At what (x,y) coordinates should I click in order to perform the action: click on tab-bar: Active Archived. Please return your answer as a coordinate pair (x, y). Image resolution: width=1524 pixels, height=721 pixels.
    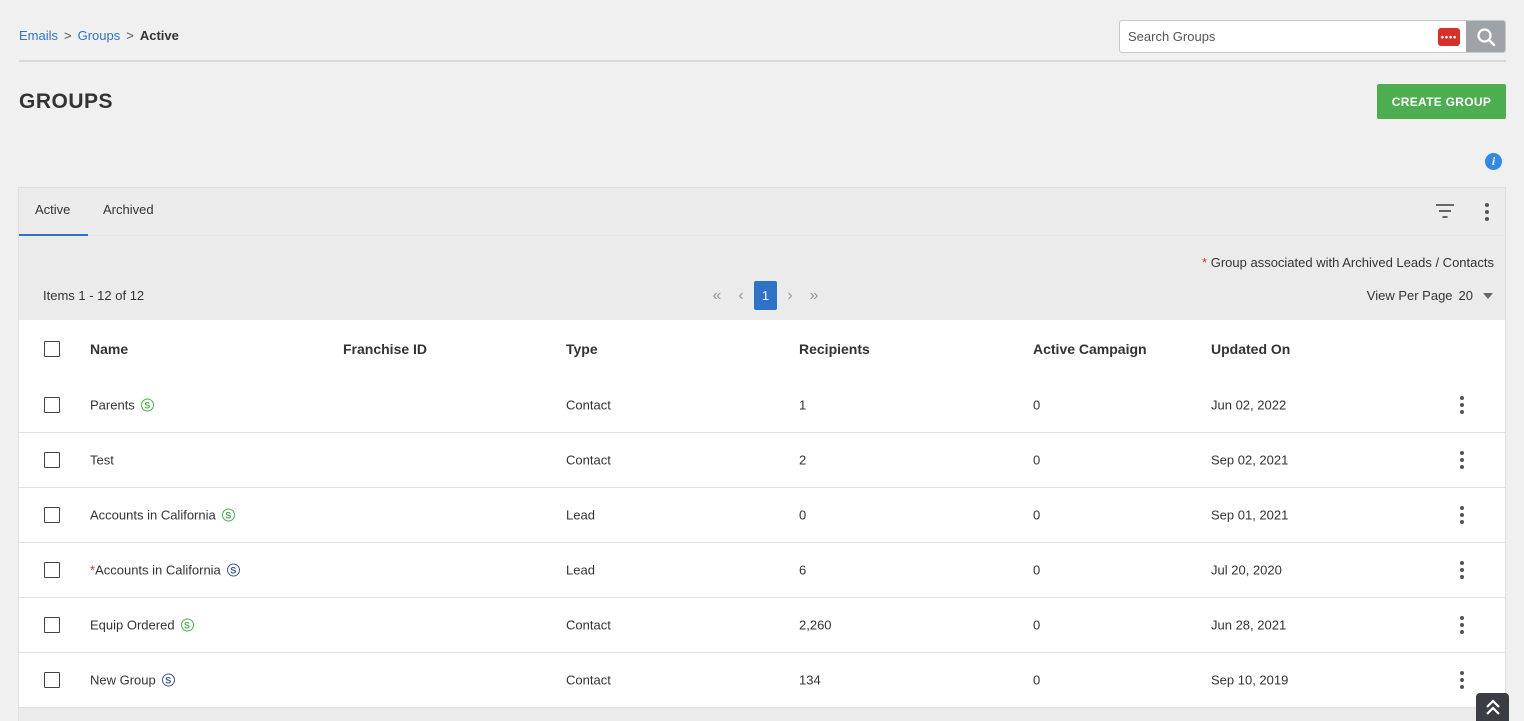
    Looking at the image, I should click on (762, 212).